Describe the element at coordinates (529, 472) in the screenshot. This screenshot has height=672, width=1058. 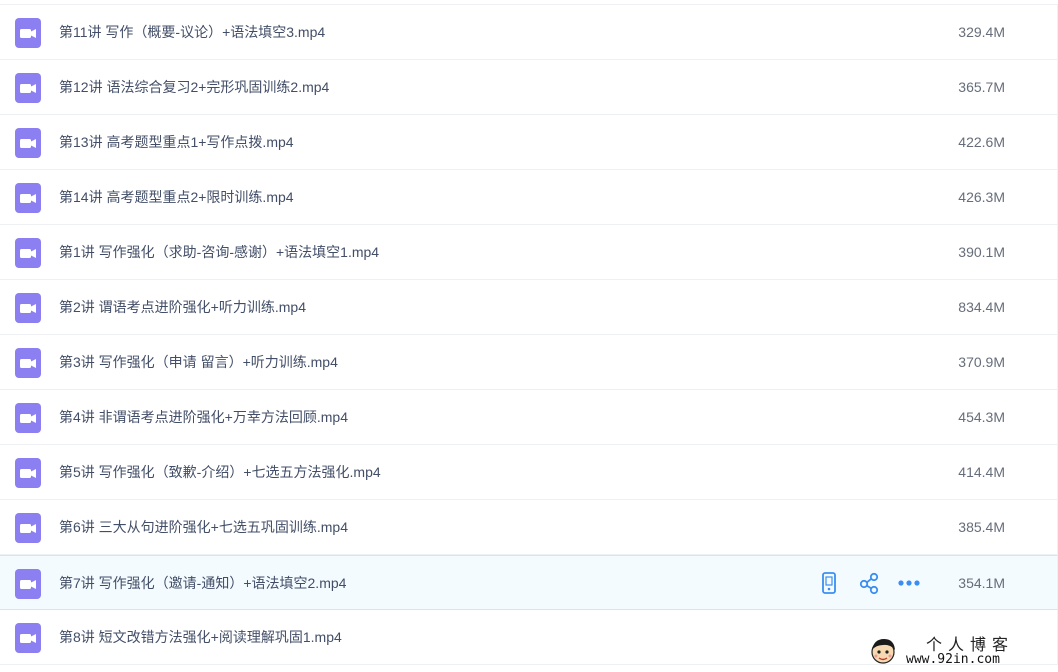
I see `file-row: 第5讲 写作强化（致歉-介绍）+七选五方法强化.mp4 414.4M` at that location.